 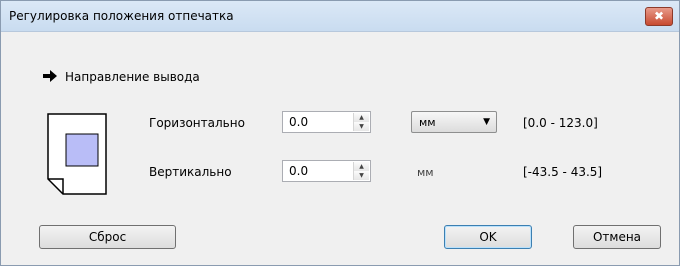 What do you see at coordinates (659, 16) in the screenshot?
I see `close-button: ✖` at bounding box center [659, 16].